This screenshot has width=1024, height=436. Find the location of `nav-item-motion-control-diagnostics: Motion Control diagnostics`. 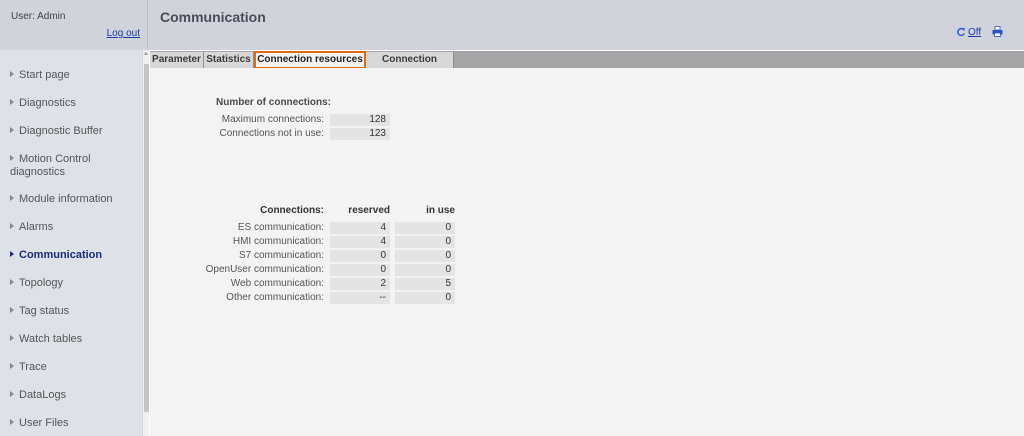

nav-item-motion-control-diagnostics: Motion Control diagnostics is located at coordinates (55, 166).